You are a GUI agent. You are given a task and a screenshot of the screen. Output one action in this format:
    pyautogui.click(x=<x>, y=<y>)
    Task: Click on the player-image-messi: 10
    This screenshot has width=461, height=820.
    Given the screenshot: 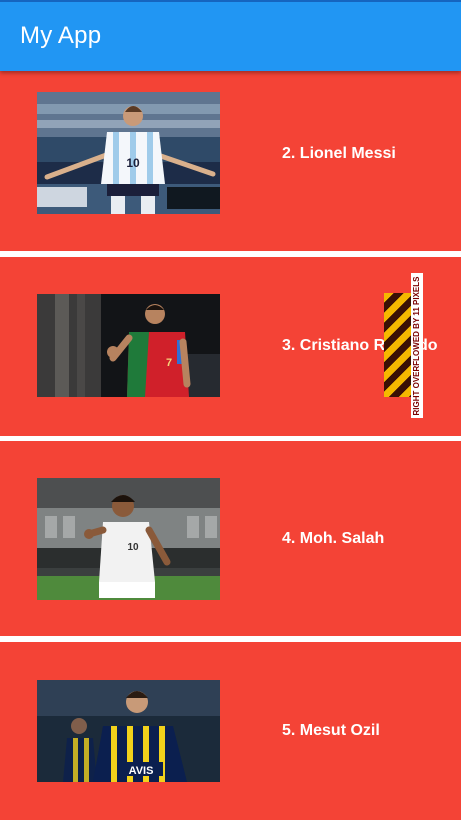 What is the action you would take?
    pyautogui.click(x=128, y=153)
    